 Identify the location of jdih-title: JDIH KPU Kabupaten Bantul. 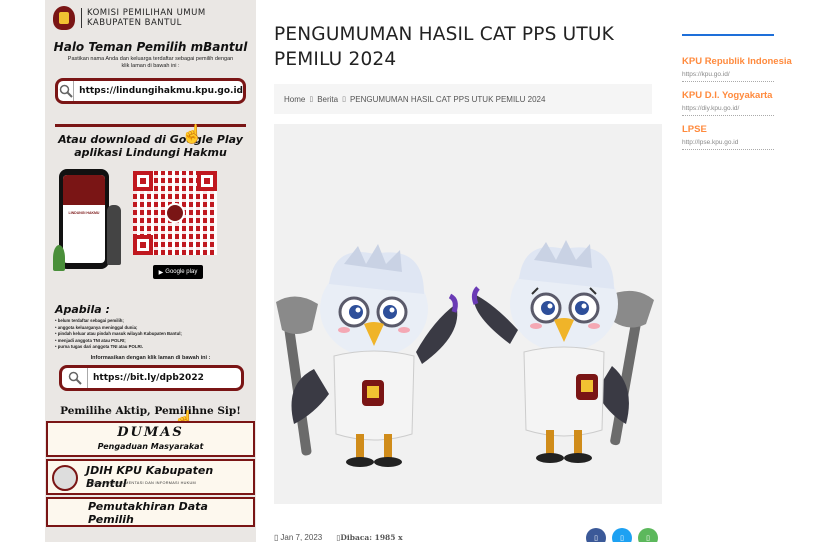
(150, 476).